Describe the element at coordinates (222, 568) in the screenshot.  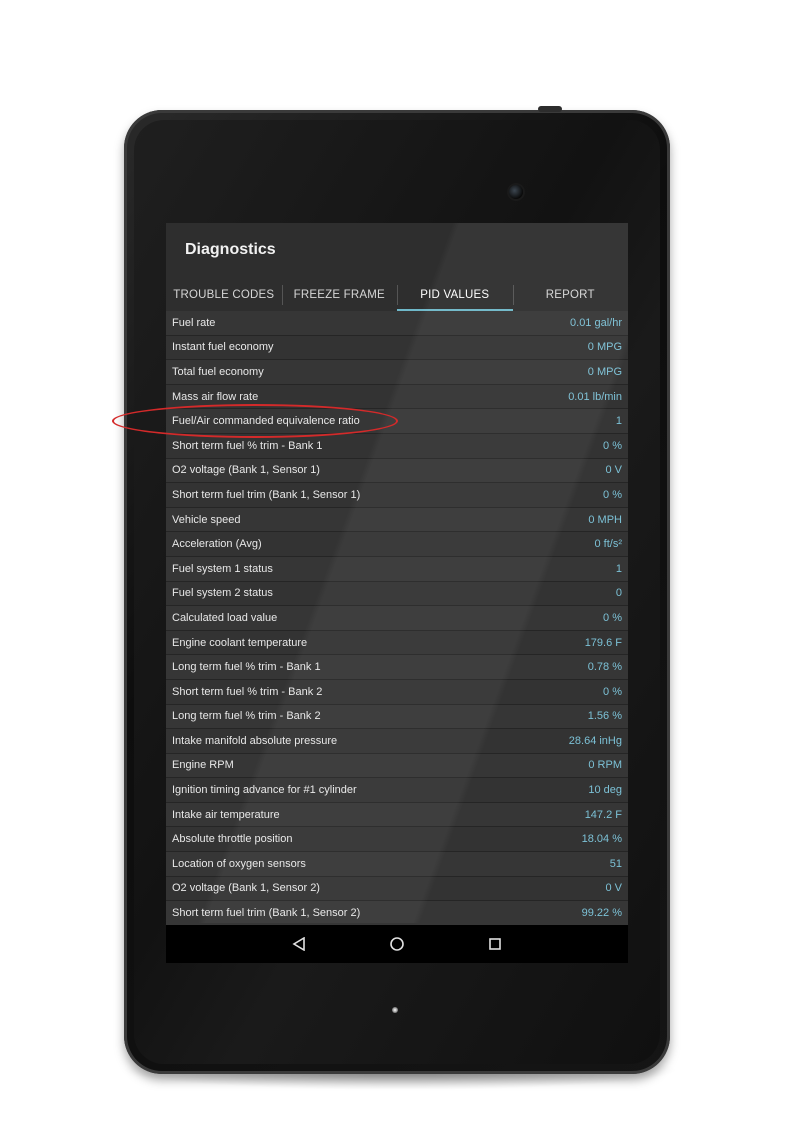
I see `pid-label: Fuel system 1 status` at that location.